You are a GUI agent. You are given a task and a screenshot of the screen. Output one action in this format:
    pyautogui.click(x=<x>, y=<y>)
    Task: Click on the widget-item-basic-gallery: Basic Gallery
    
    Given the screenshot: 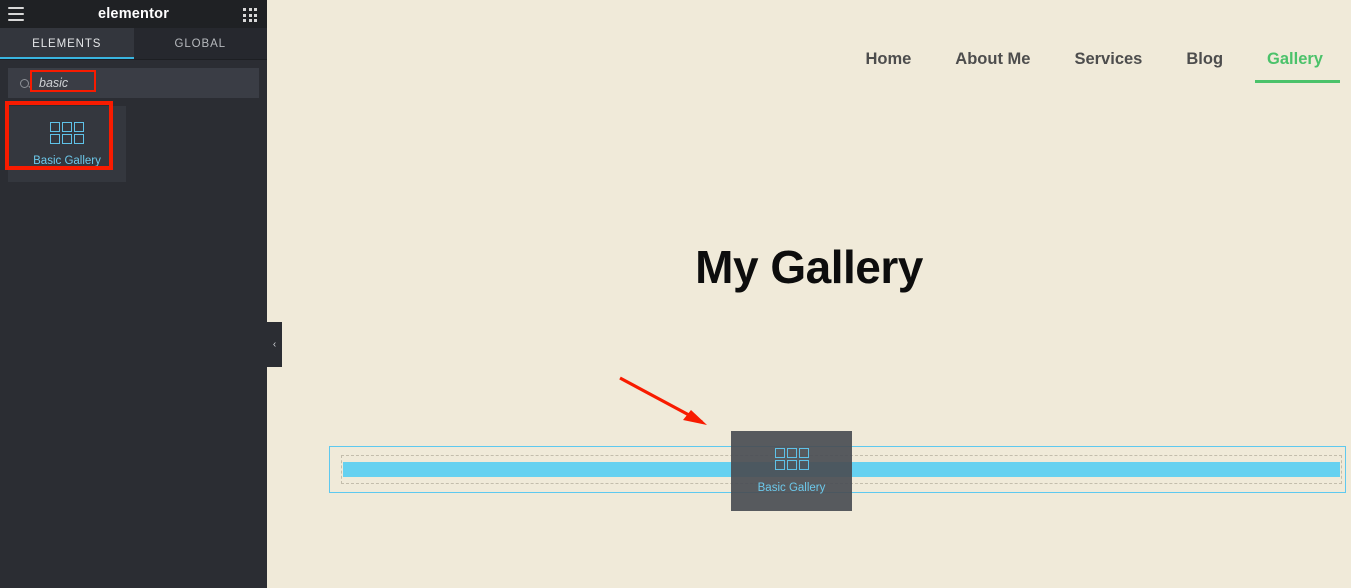 What is the action you would take?
    pyautogui.click(x=65, y=141)
    